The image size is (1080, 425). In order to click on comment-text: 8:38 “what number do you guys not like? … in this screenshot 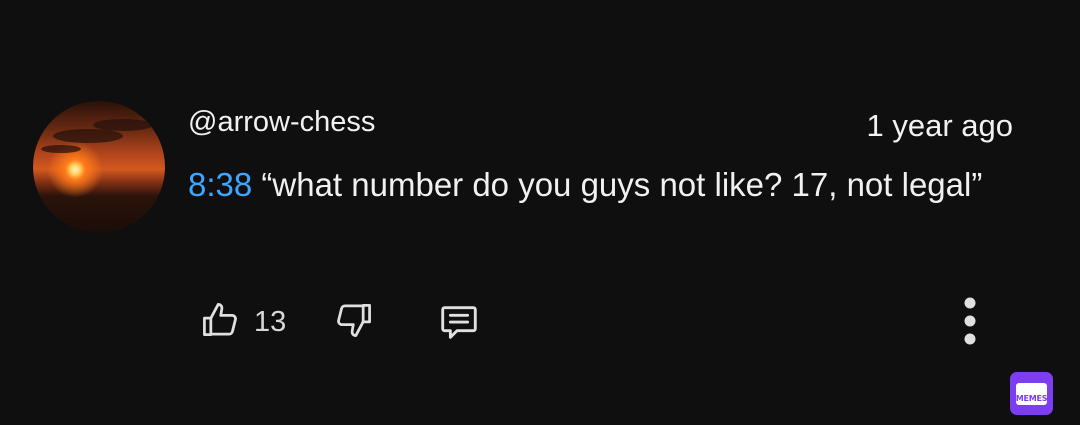, I will do `click(608, 185)`.